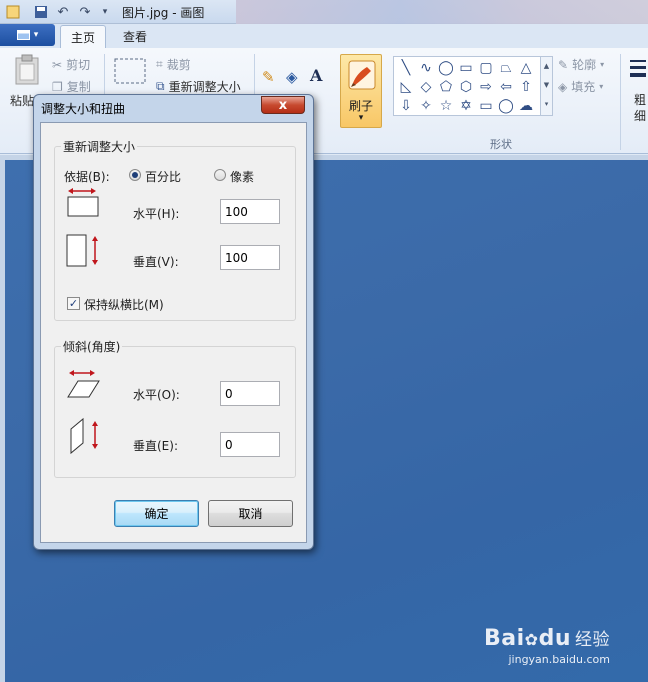  I want to click on maintain-aspect-checkbox: ✓, so click(73, 303).